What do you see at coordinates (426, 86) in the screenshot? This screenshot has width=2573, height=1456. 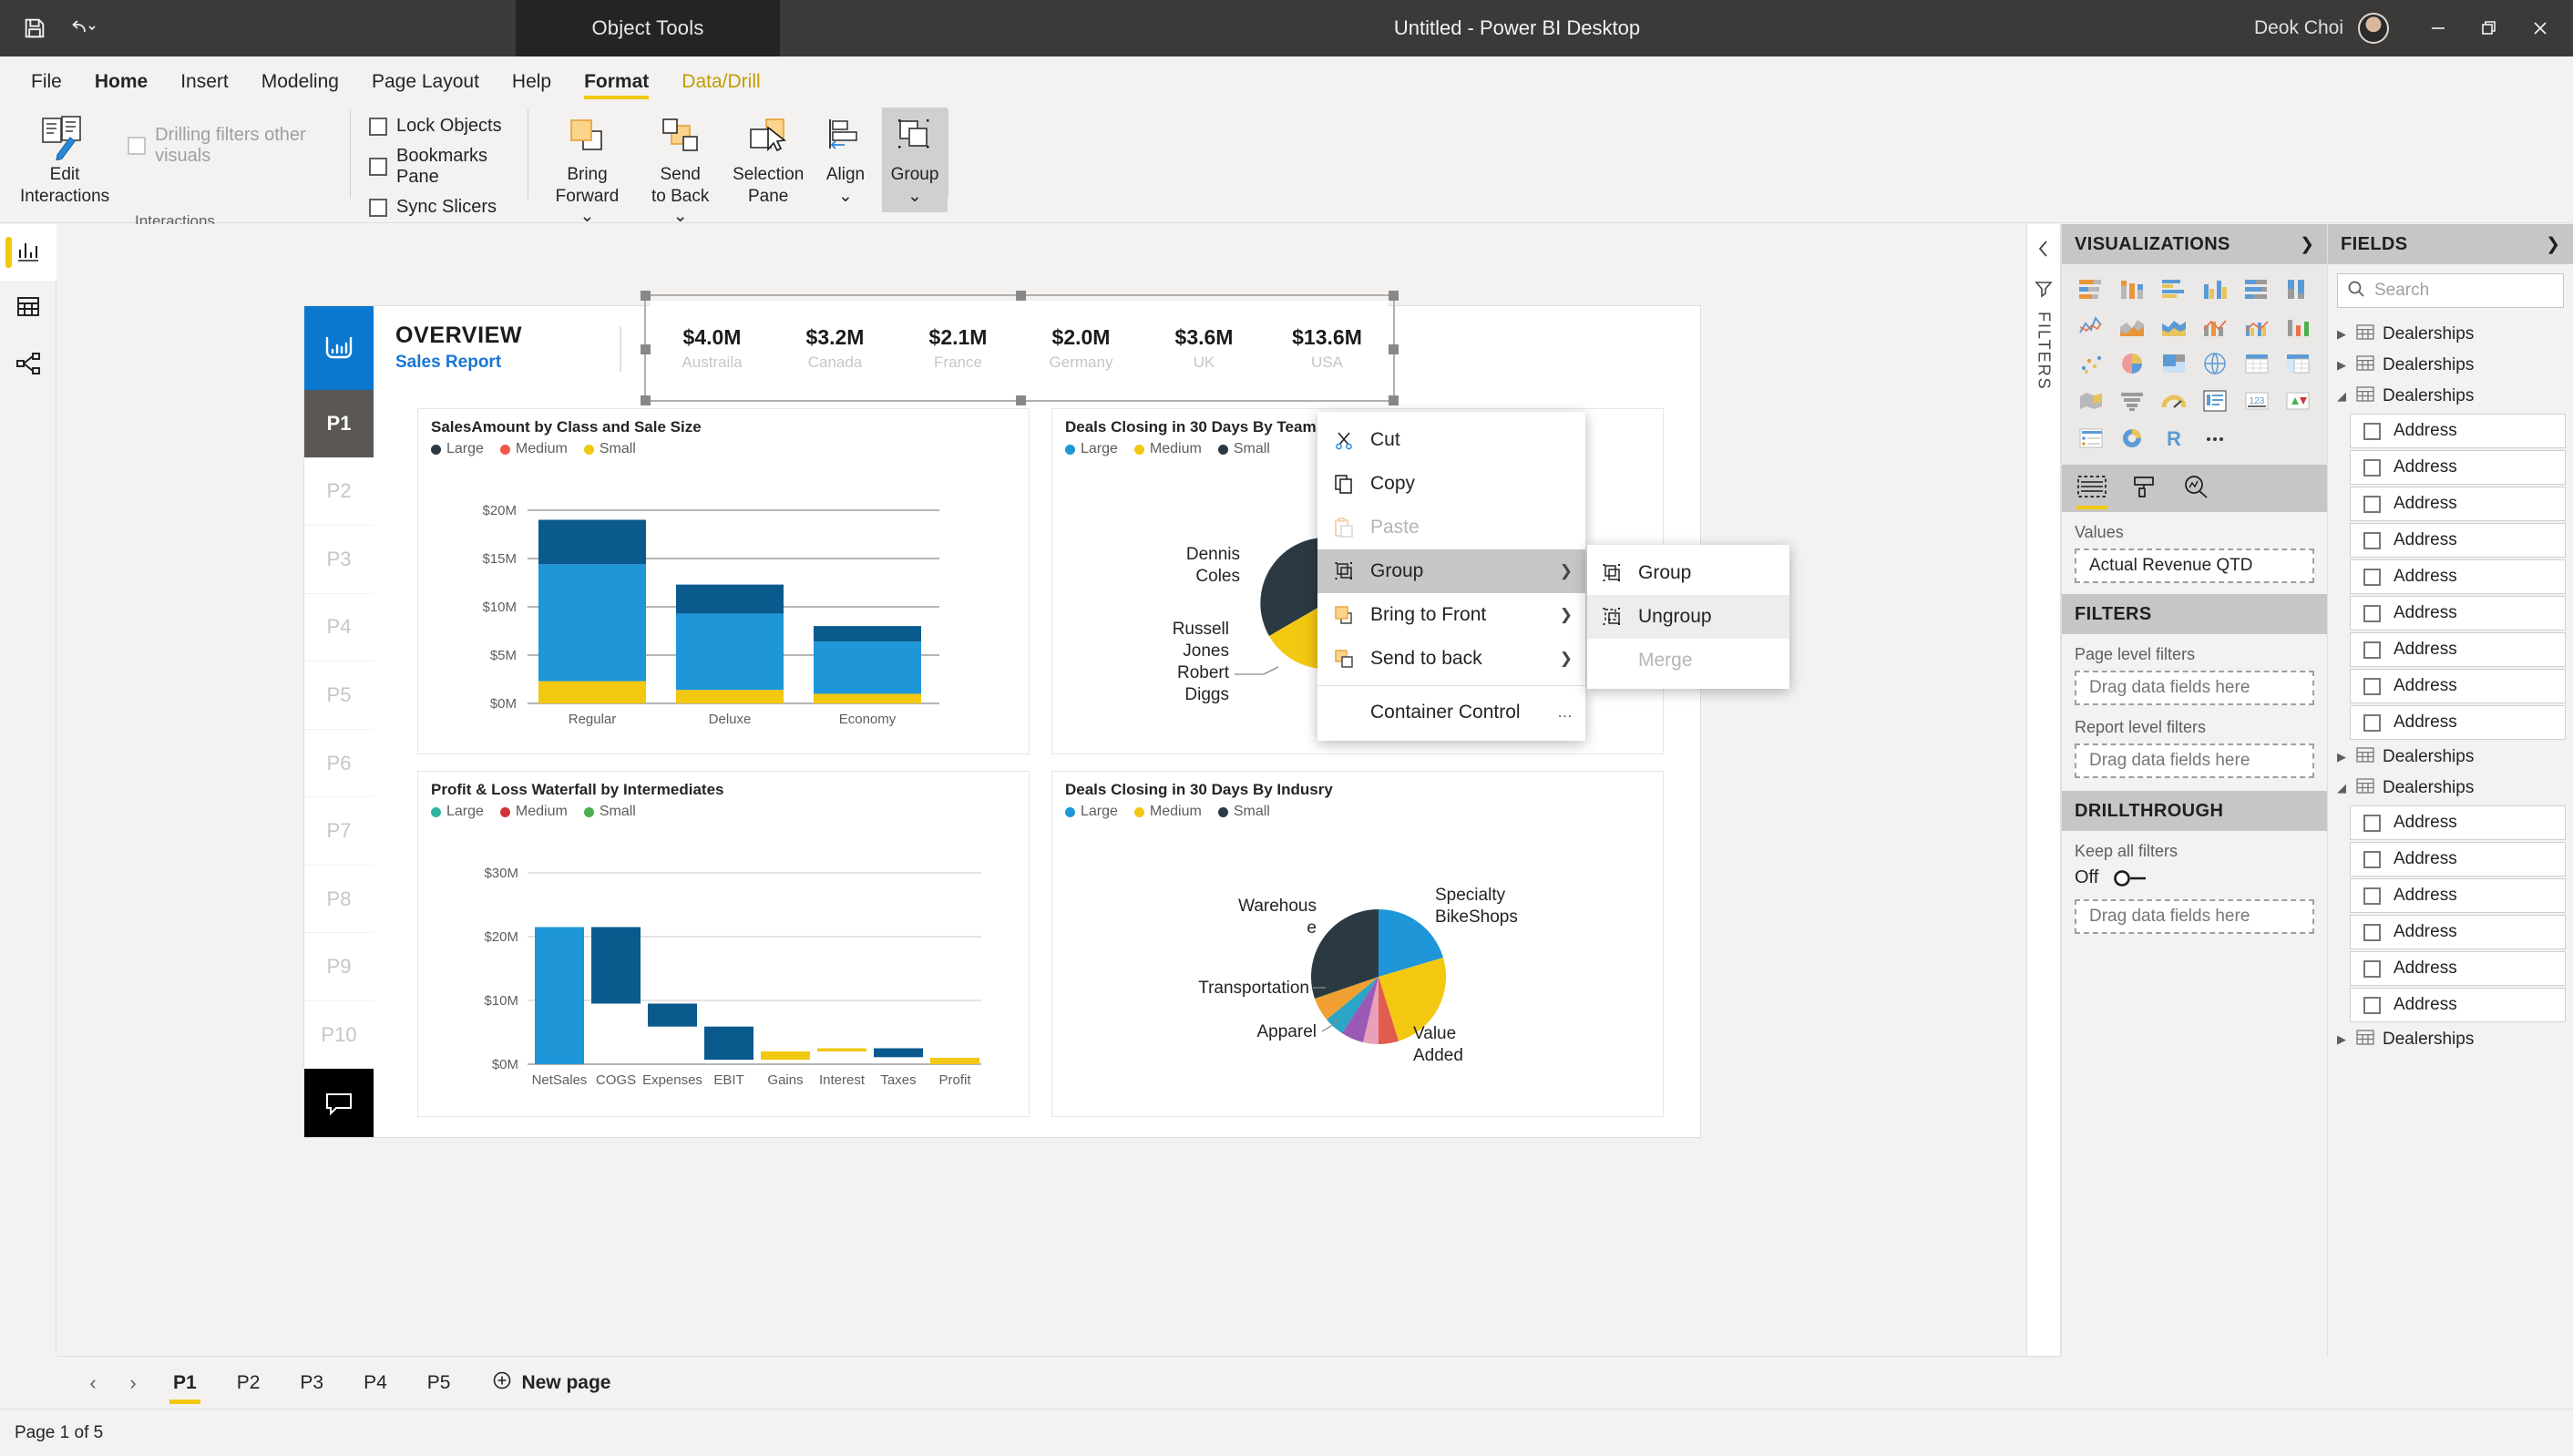 I see `ribbon-tab-page-layout: Page Layout` at bounding box center [426, 86].